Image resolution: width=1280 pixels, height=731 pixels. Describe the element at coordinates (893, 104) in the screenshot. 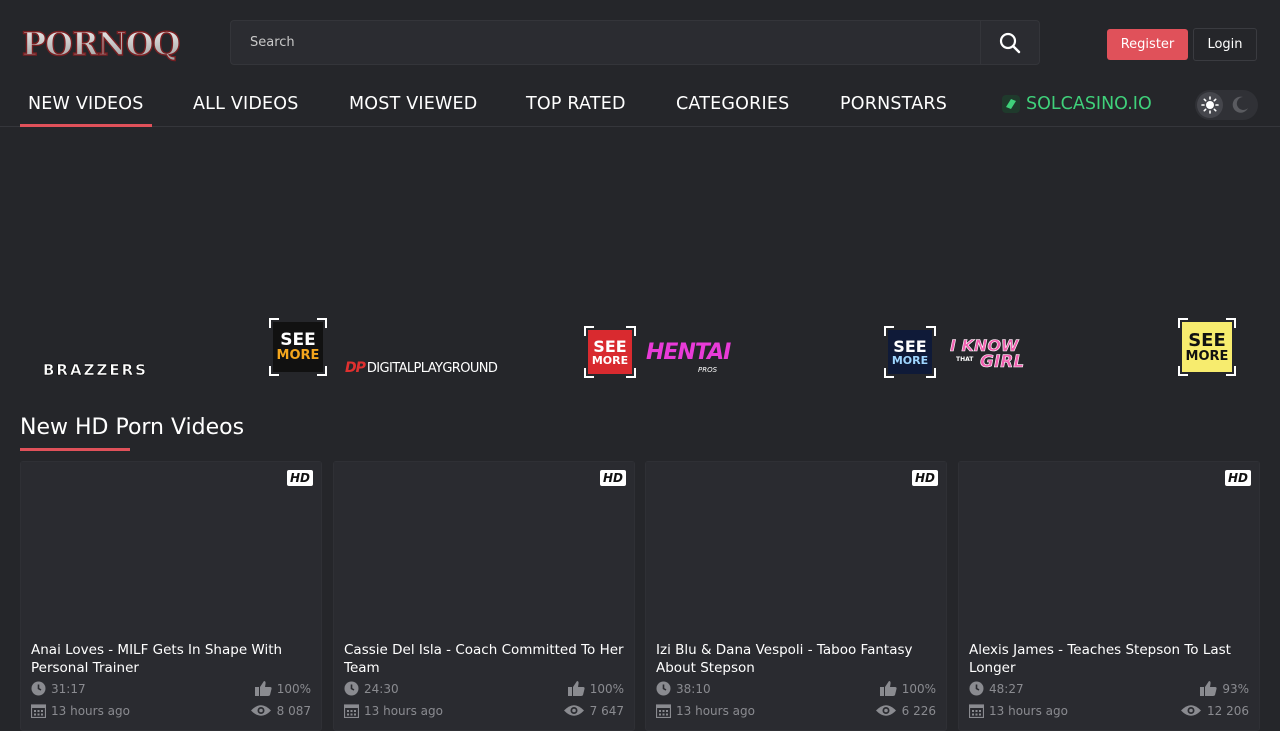

I see `nav-pornstars: PORNSTARS` at that location.